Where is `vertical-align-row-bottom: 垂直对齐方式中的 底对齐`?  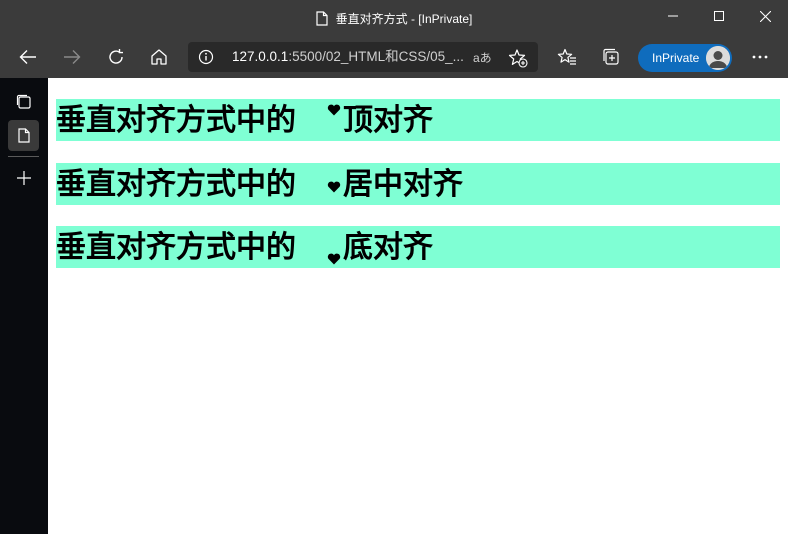
vertical-align-row-bottom: 垂直对齐方式中的 底对齐 is located at coordinates (418, 247).